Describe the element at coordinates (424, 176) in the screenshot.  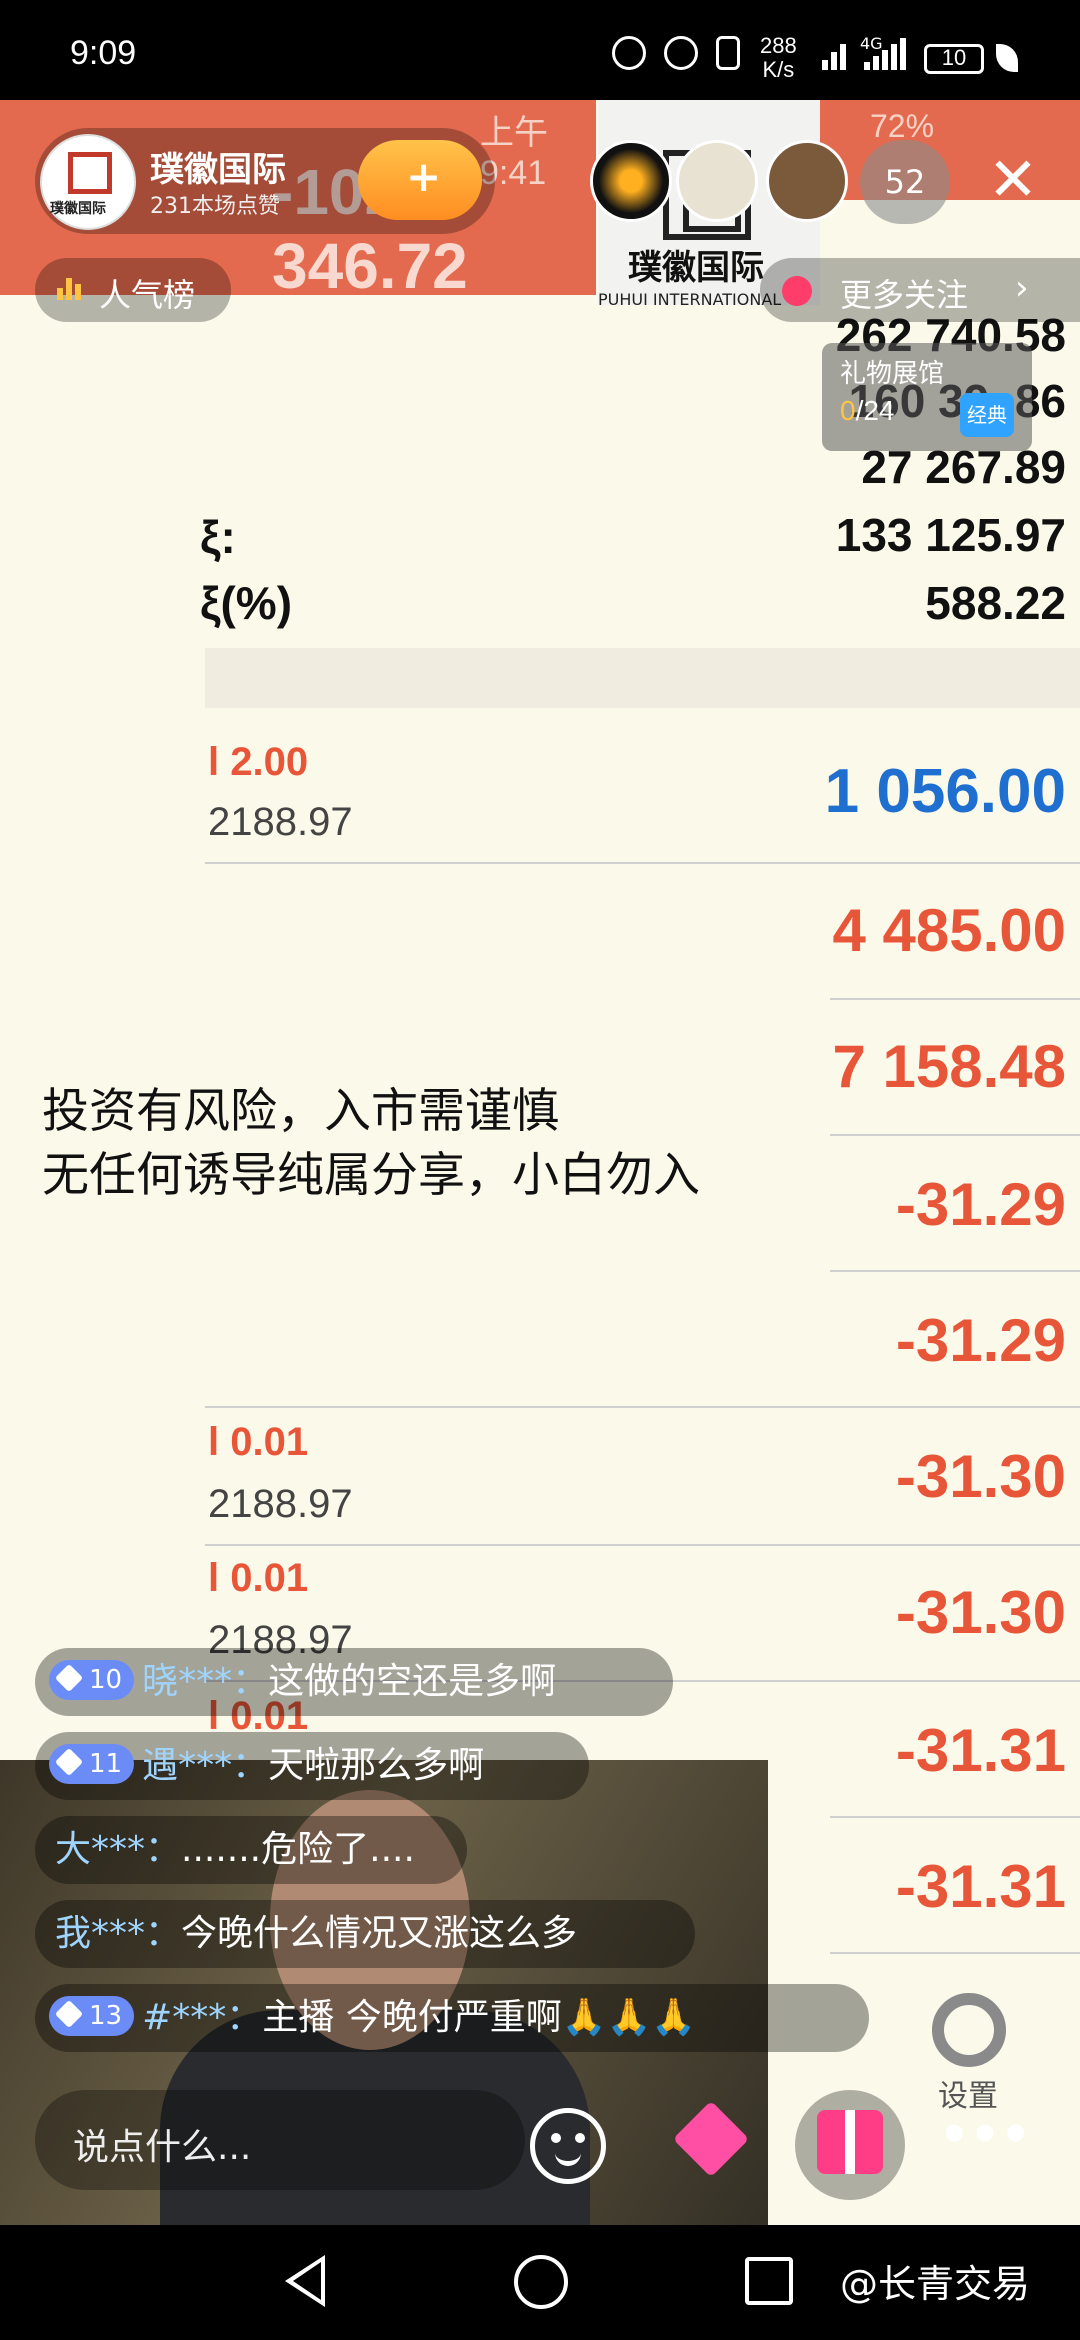
I see `plus-icon: +` at that location.